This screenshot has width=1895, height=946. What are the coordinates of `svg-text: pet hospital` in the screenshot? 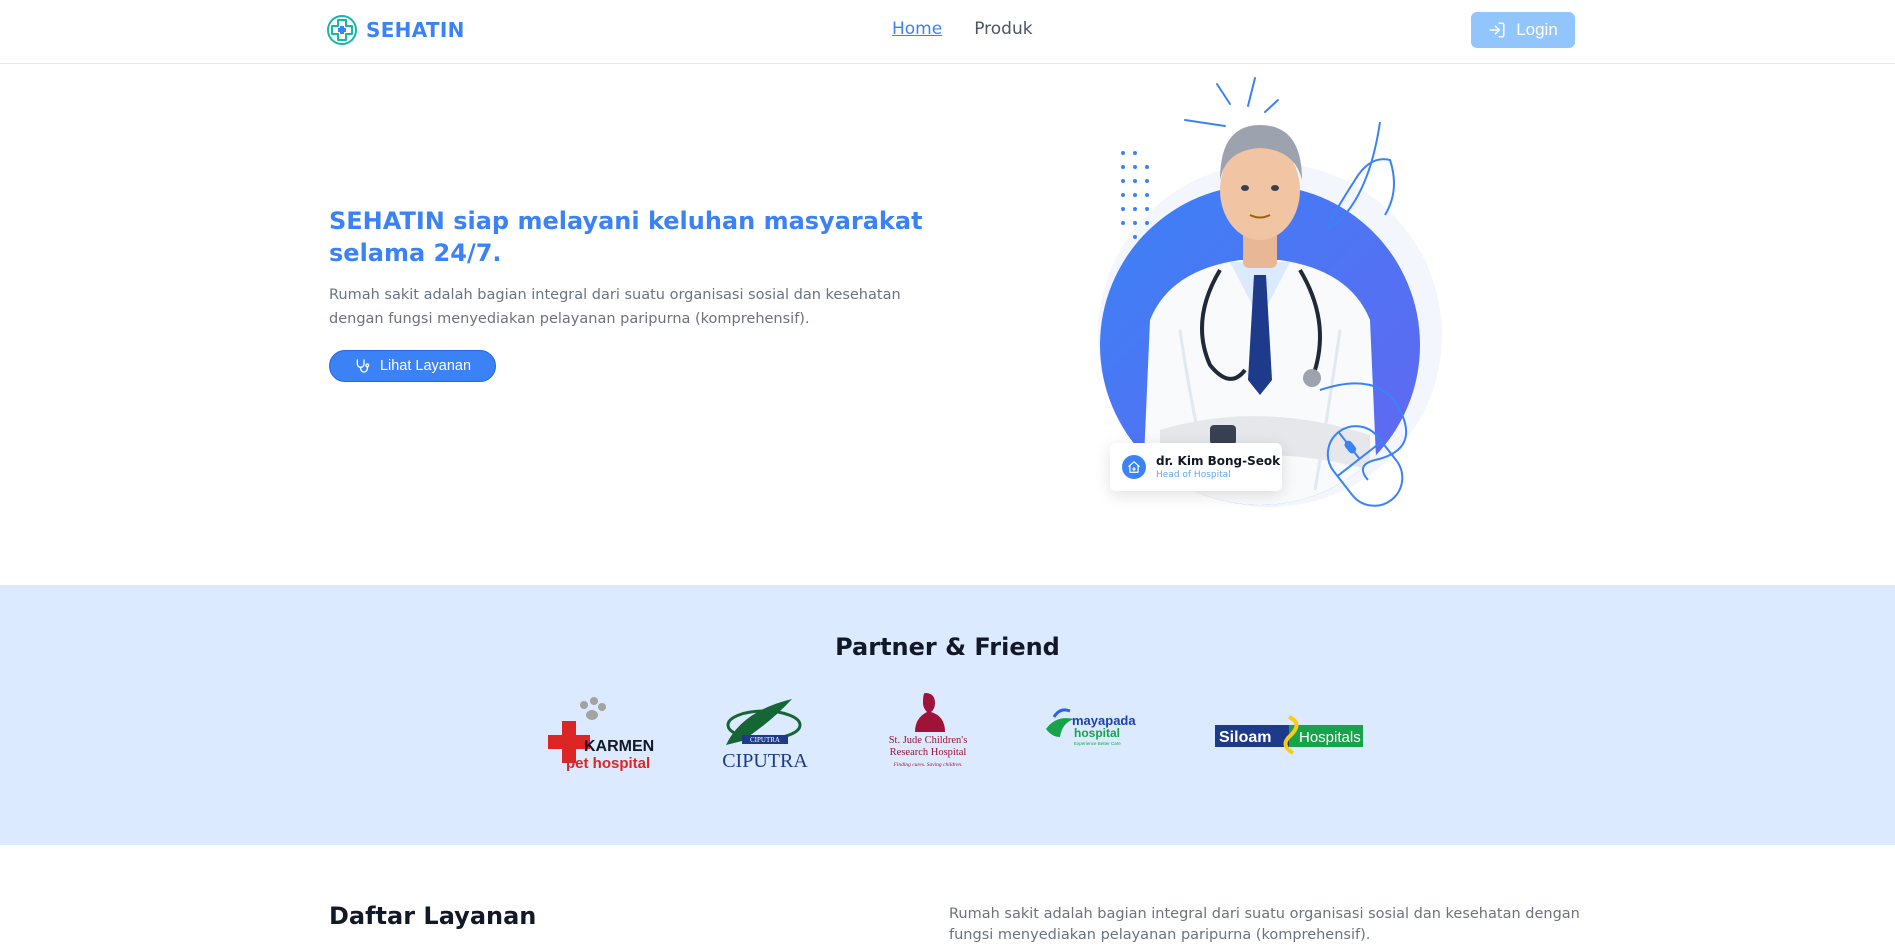 It's located at (608, 763).